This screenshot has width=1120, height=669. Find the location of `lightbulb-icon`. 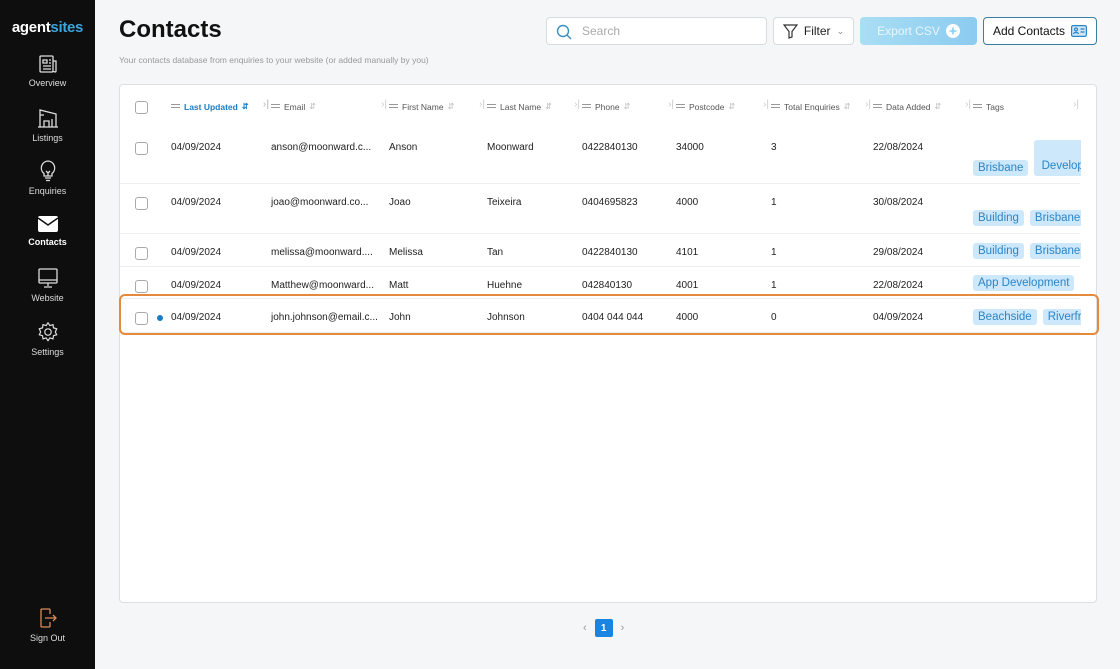

lightbulb-icon is located at coordinates (47, 171).